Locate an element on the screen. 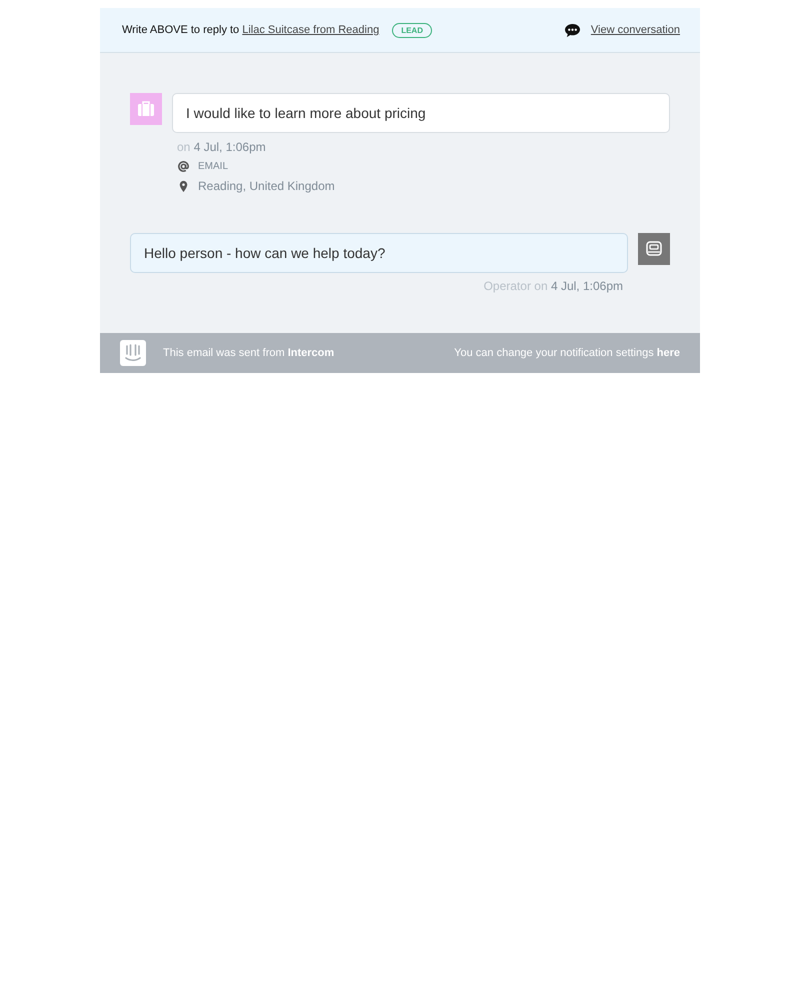  message-bubble: Hello person - how can we help today? is located at coordinates (379, 253).